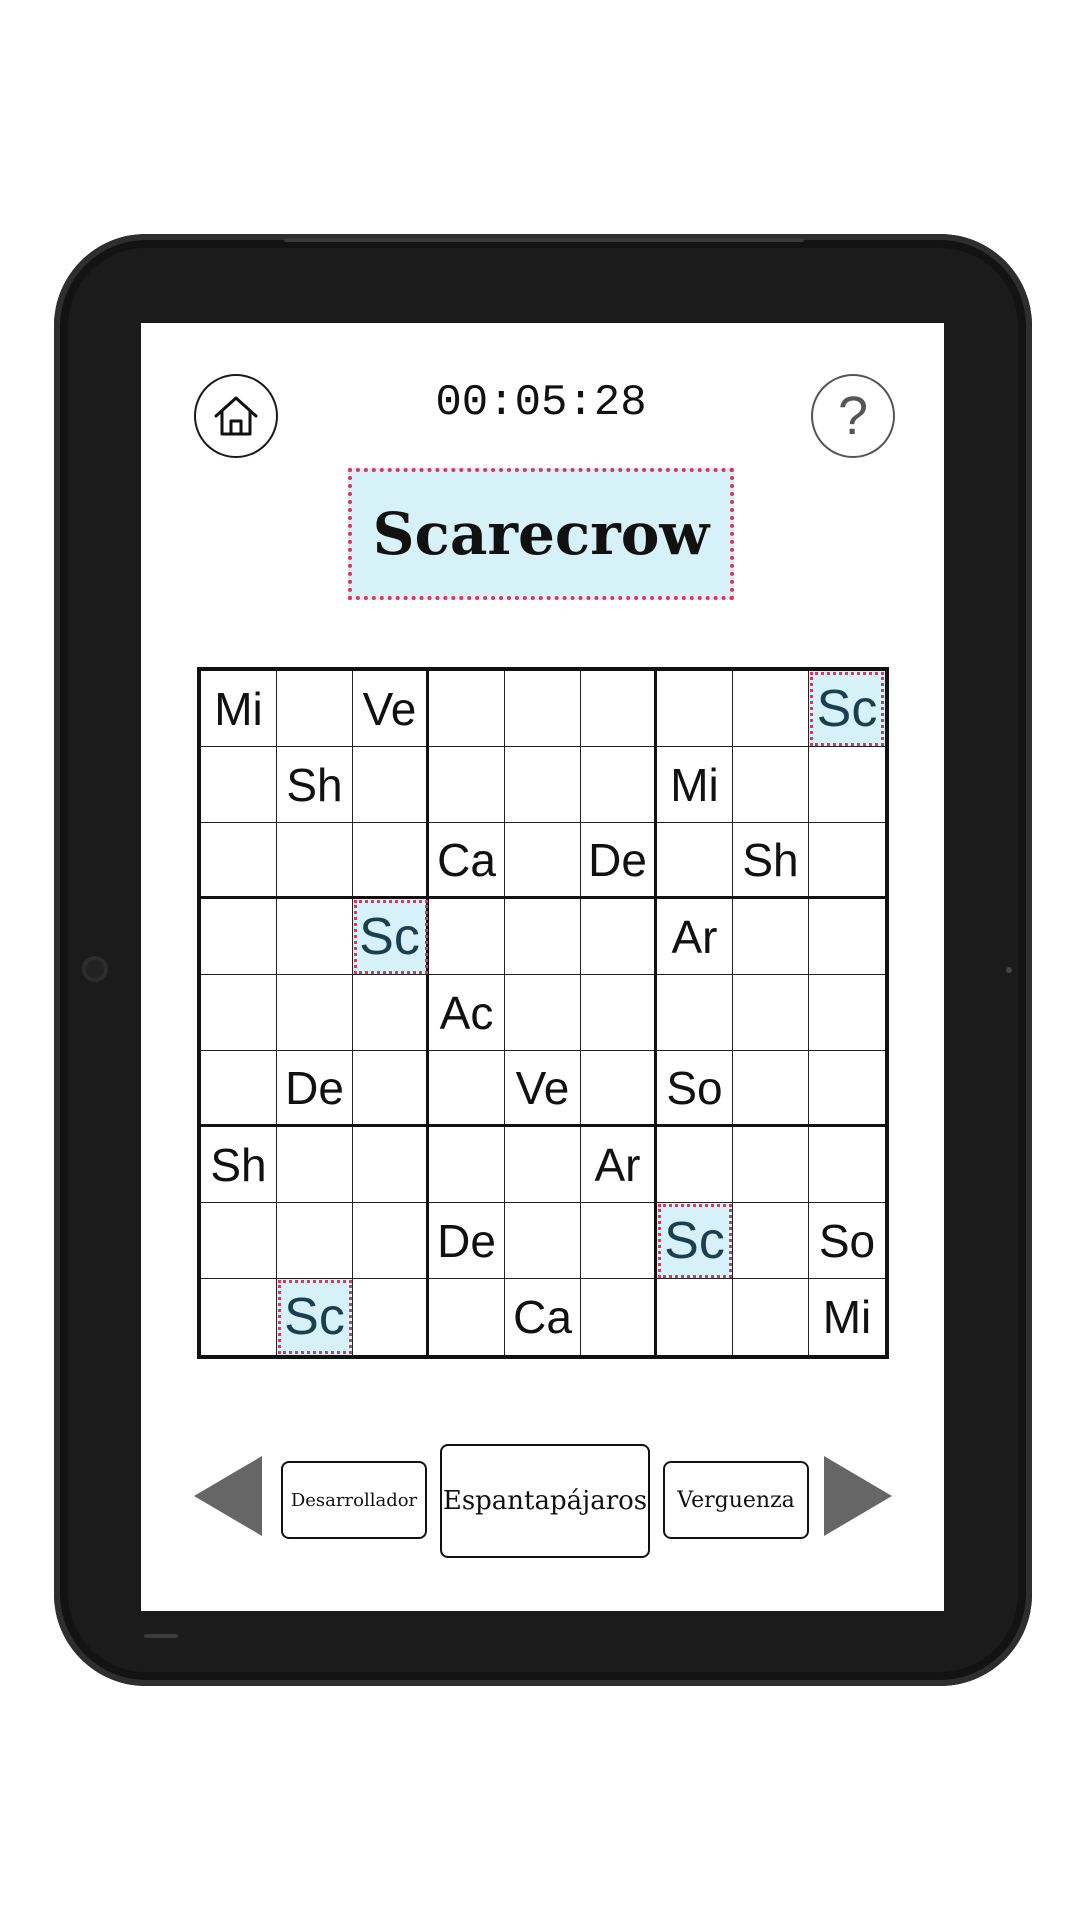 This screenshot has height=1920, width=1080. Describe the element at coordinates (545, 1501) in the screenshot. I see `current-word-button: Espantapájaros` at that location.